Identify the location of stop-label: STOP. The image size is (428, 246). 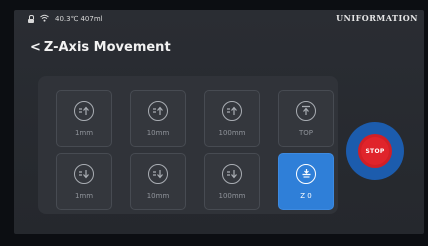
(375, 151).